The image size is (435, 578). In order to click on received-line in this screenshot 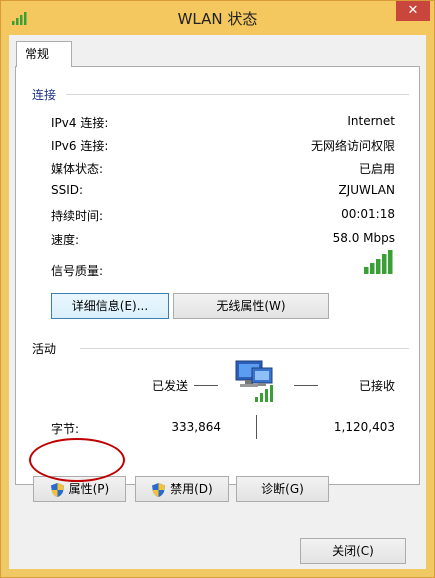, I will do `click(306, 385)`.